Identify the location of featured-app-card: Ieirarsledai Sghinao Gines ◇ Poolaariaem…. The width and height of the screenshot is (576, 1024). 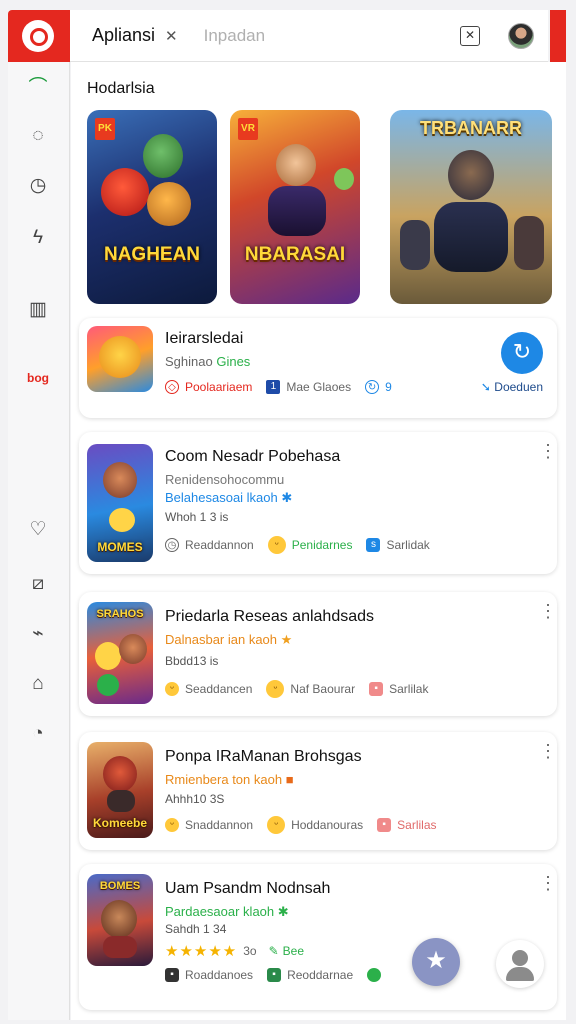
(318, 368).